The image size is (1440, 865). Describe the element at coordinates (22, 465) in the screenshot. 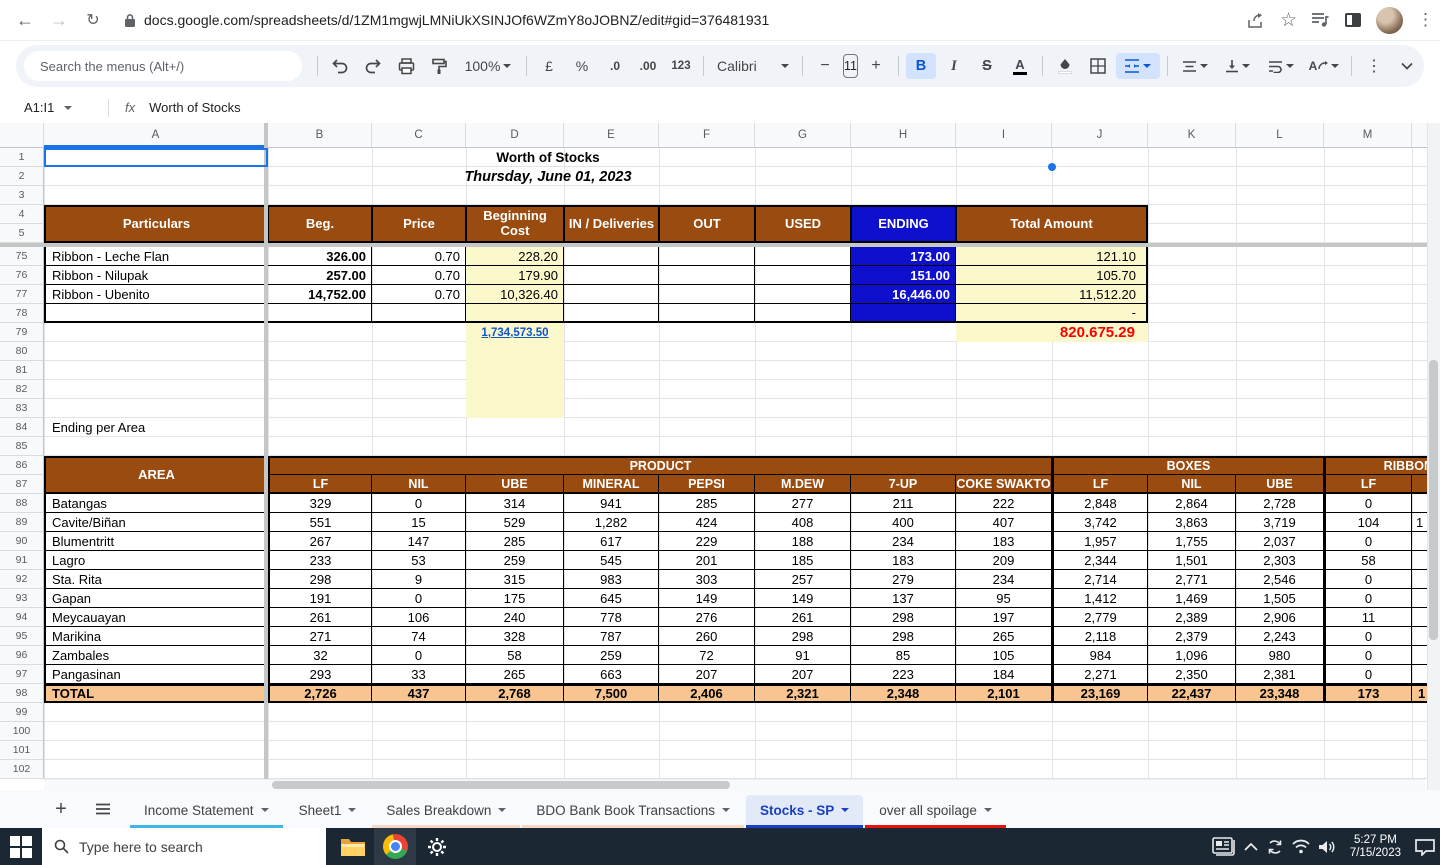

I see `row-header-86: 86` at that location.